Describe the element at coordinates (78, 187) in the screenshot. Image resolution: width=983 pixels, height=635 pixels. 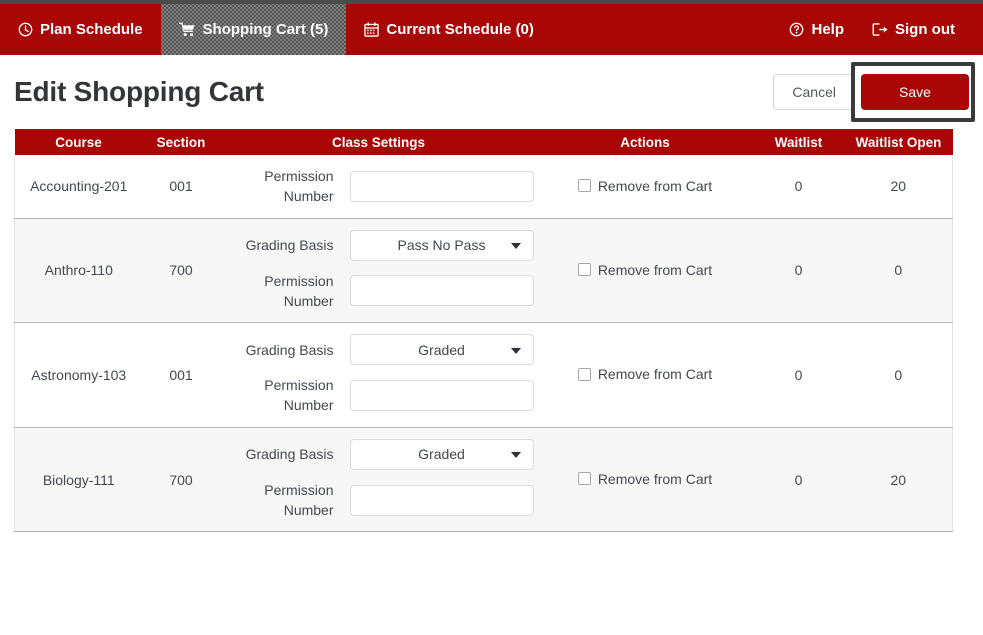
I see `cell-course: Accounting-201` at that location.